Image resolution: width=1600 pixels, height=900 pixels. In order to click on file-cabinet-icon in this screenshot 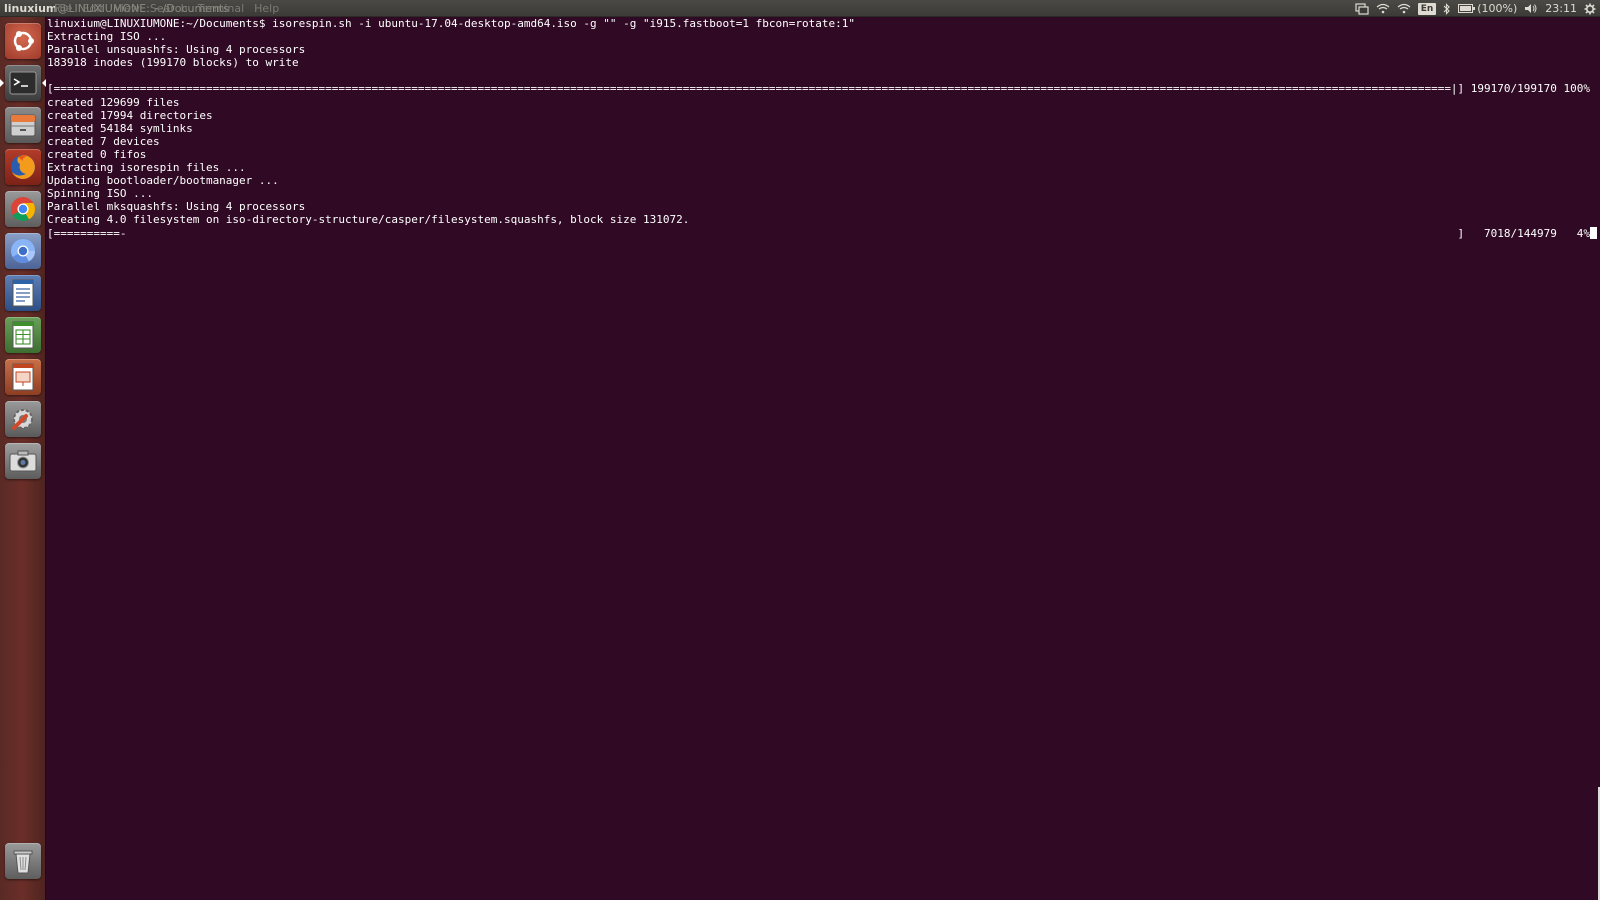, I will do `click(23, 125)`.